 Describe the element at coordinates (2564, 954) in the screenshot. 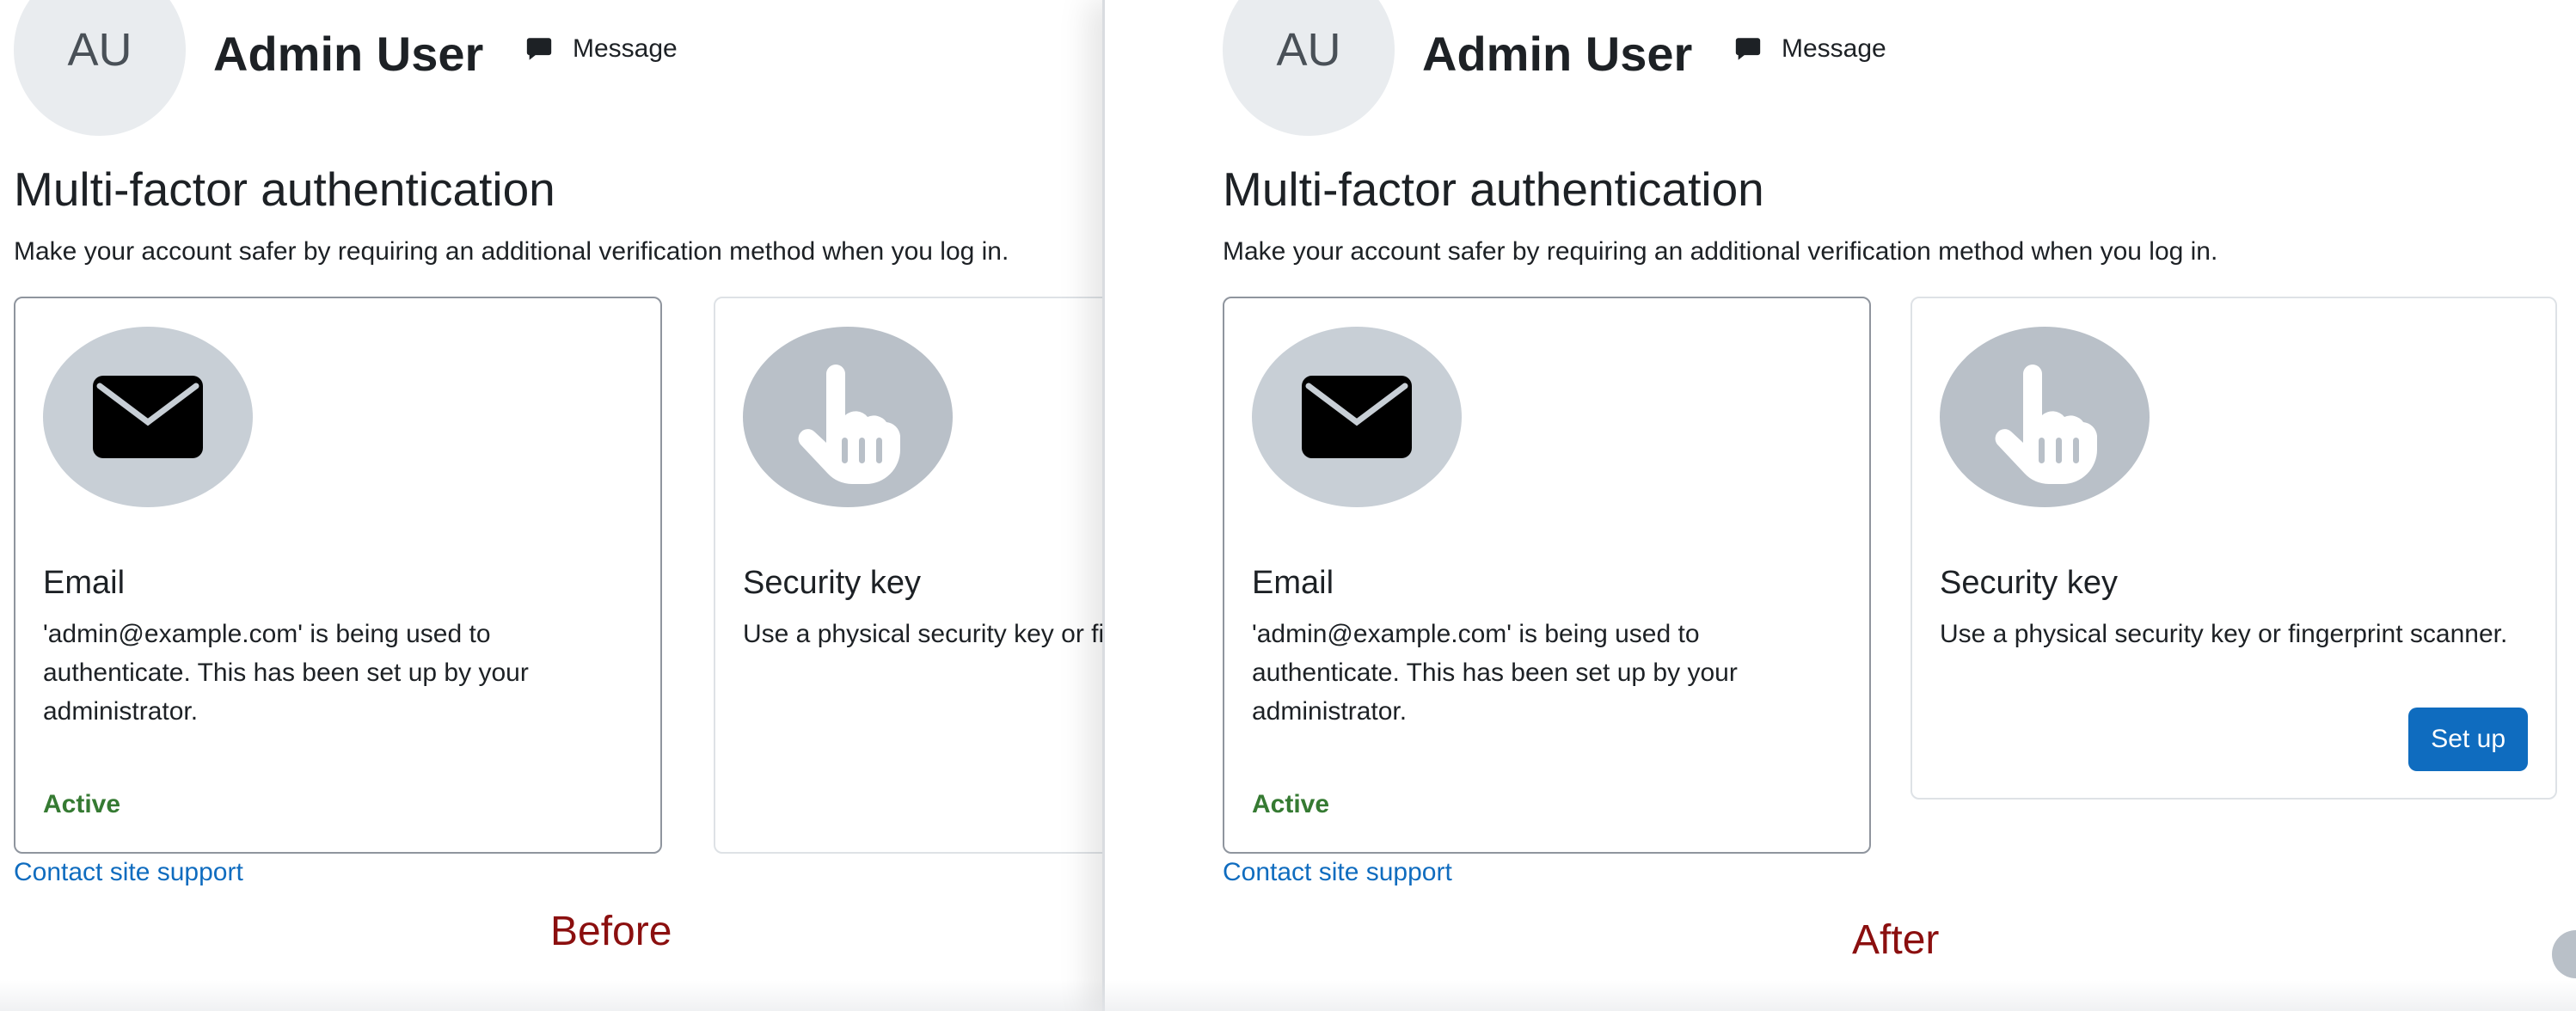

I see `scroll-to-top-button` at that location.